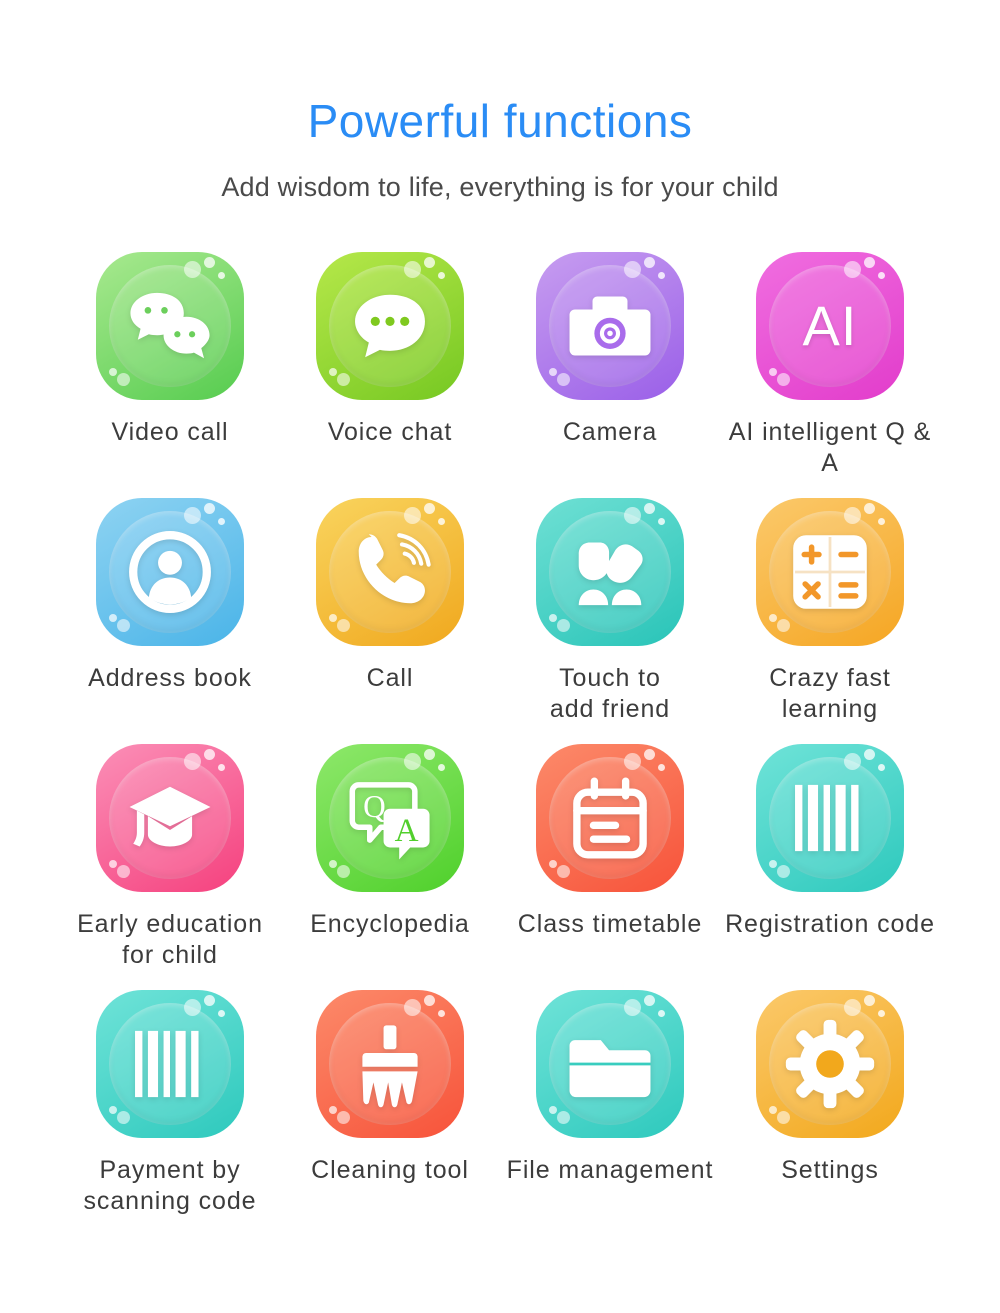 This screenshot has height=1313, width=1000. I want to click on feature-item: Cleaning tool, so click(390, 1113).